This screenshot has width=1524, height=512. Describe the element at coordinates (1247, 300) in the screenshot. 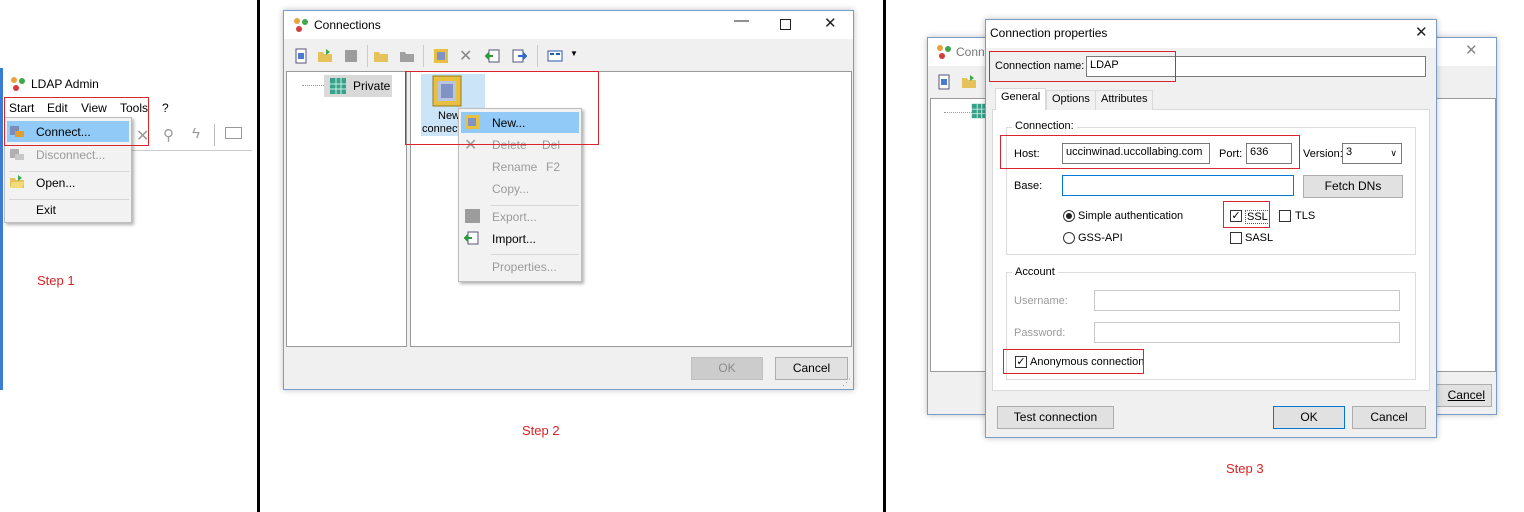

I see `username-input` at that location.